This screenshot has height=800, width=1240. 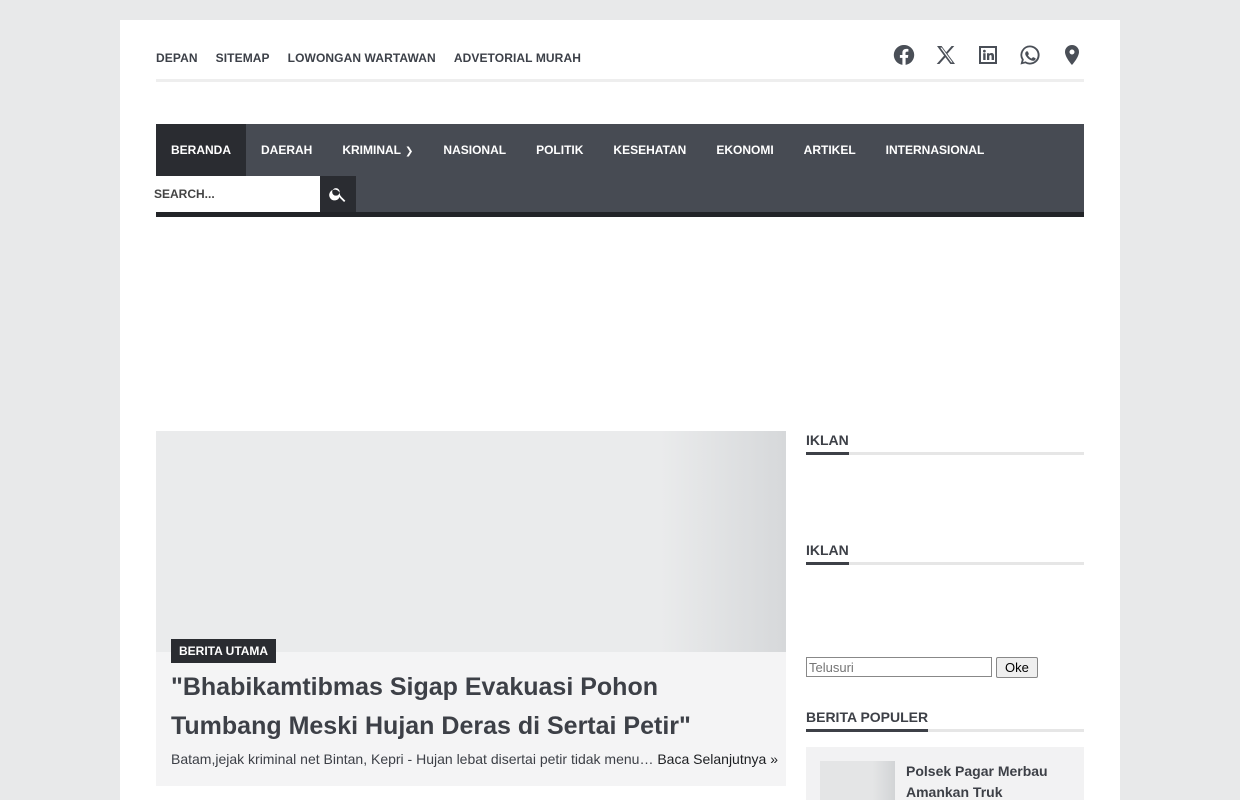 I want to click on nav-item-beranda: BERANDA, so click(x=201, y=150).